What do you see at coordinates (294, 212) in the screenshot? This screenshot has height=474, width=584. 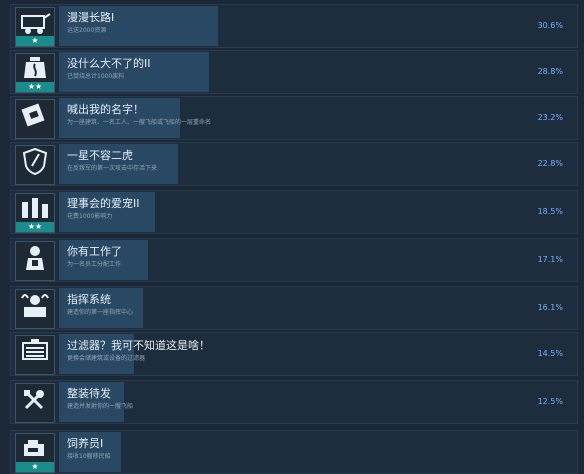 I see `achievement-row: ★★ 理事会的爱宠II 花费1000影响力 18.5%` at bounding box center [294, 212].